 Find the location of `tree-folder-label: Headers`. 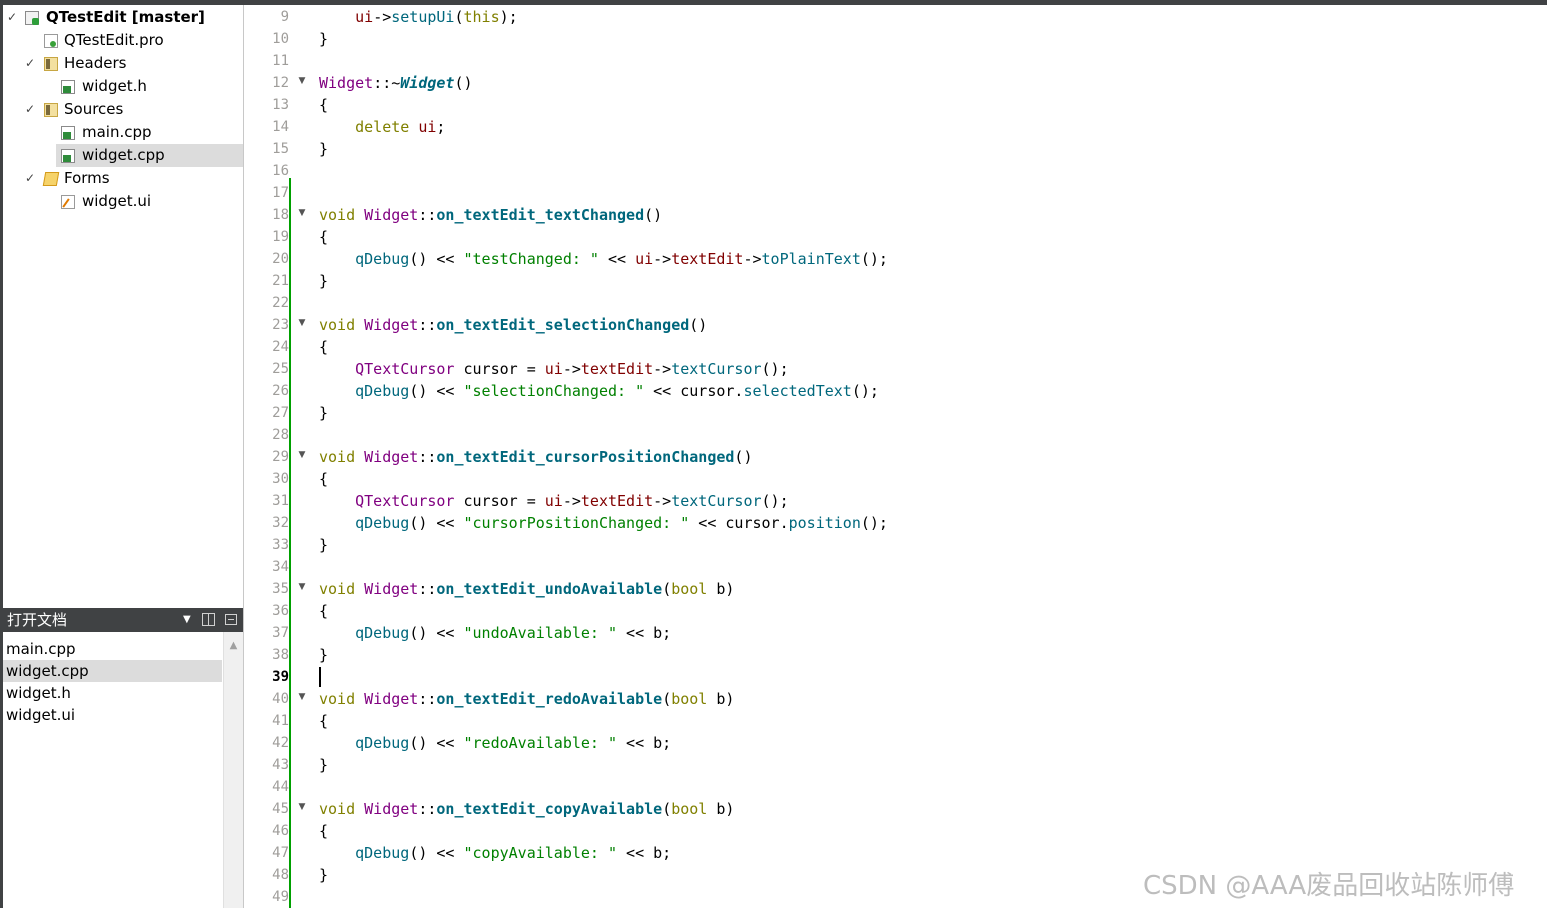

tree-folder-label: Headers is located at coordinates (95, 63).